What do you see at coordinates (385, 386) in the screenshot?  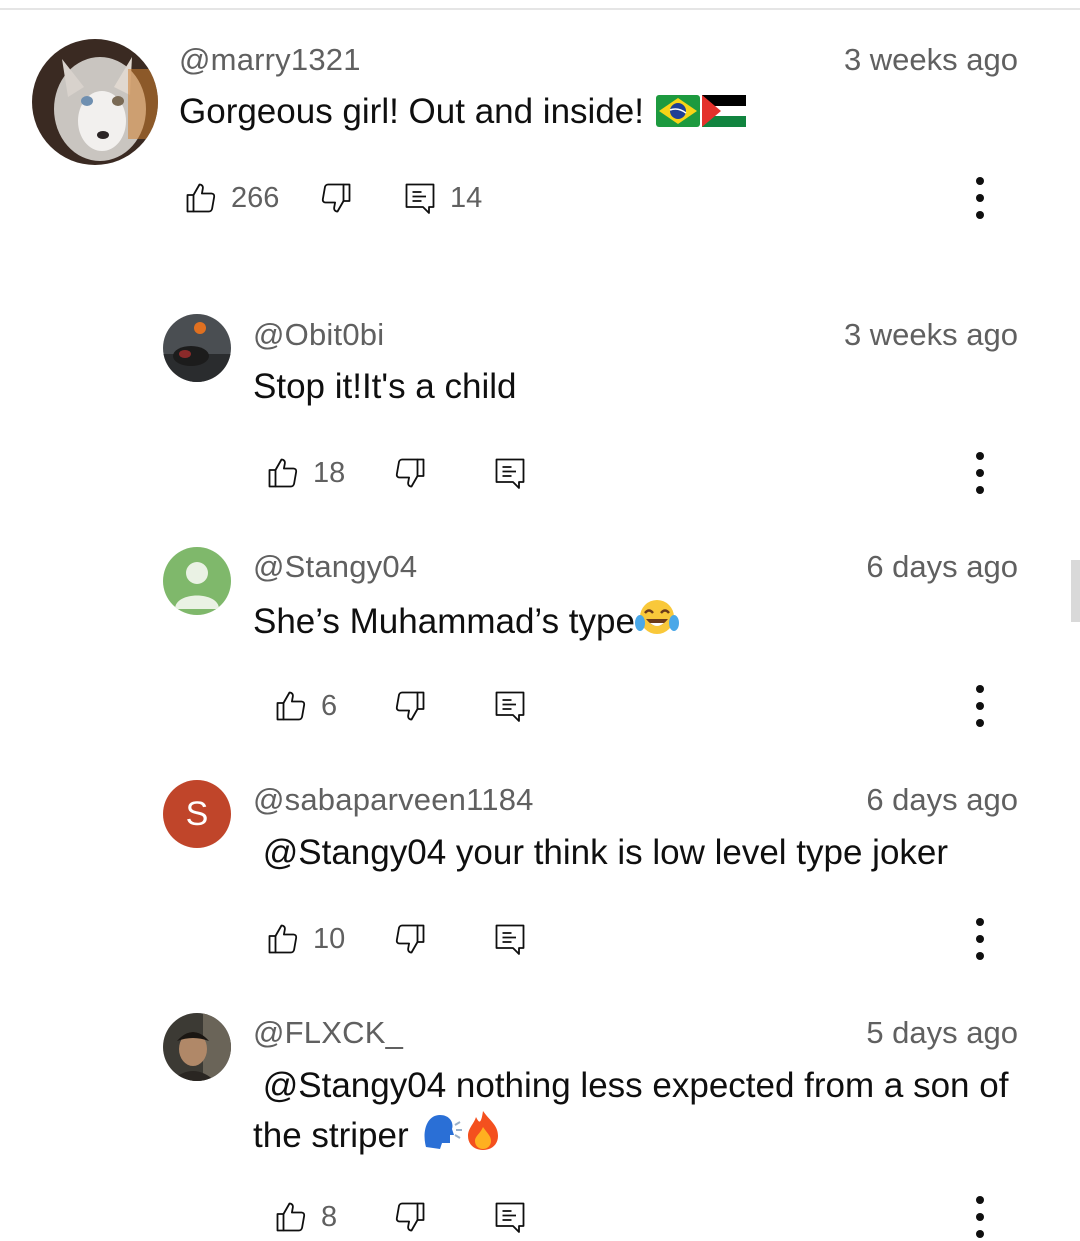 I see `comment-text: Stop it!It's a child` at bounding box center [385, 386].